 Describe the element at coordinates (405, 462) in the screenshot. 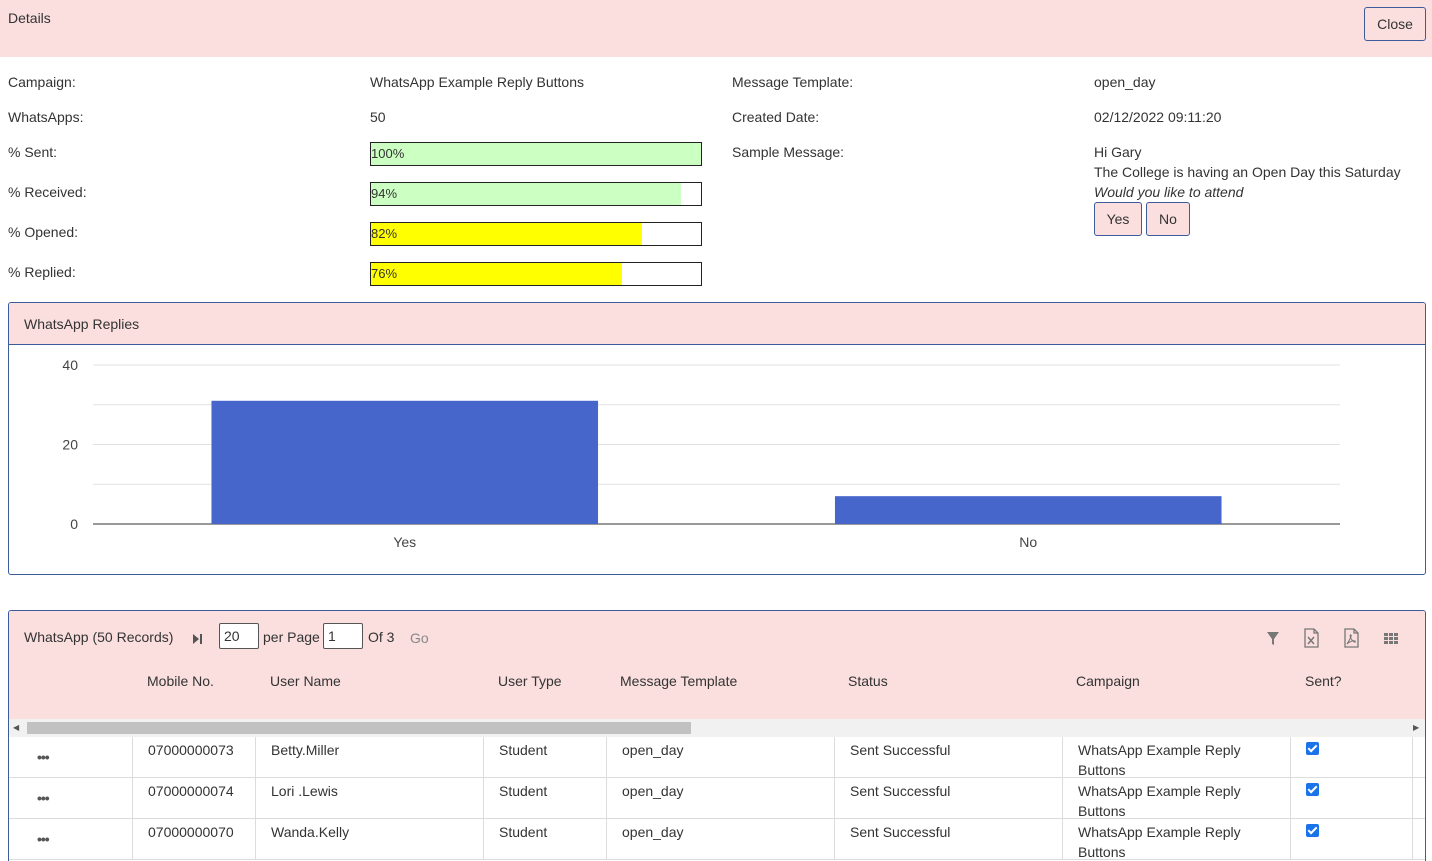

I see `bar-yes` at that location.